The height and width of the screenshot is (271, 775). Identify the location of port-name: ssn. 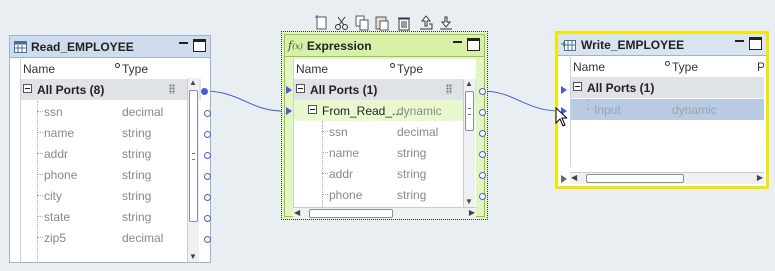
(338, 132).